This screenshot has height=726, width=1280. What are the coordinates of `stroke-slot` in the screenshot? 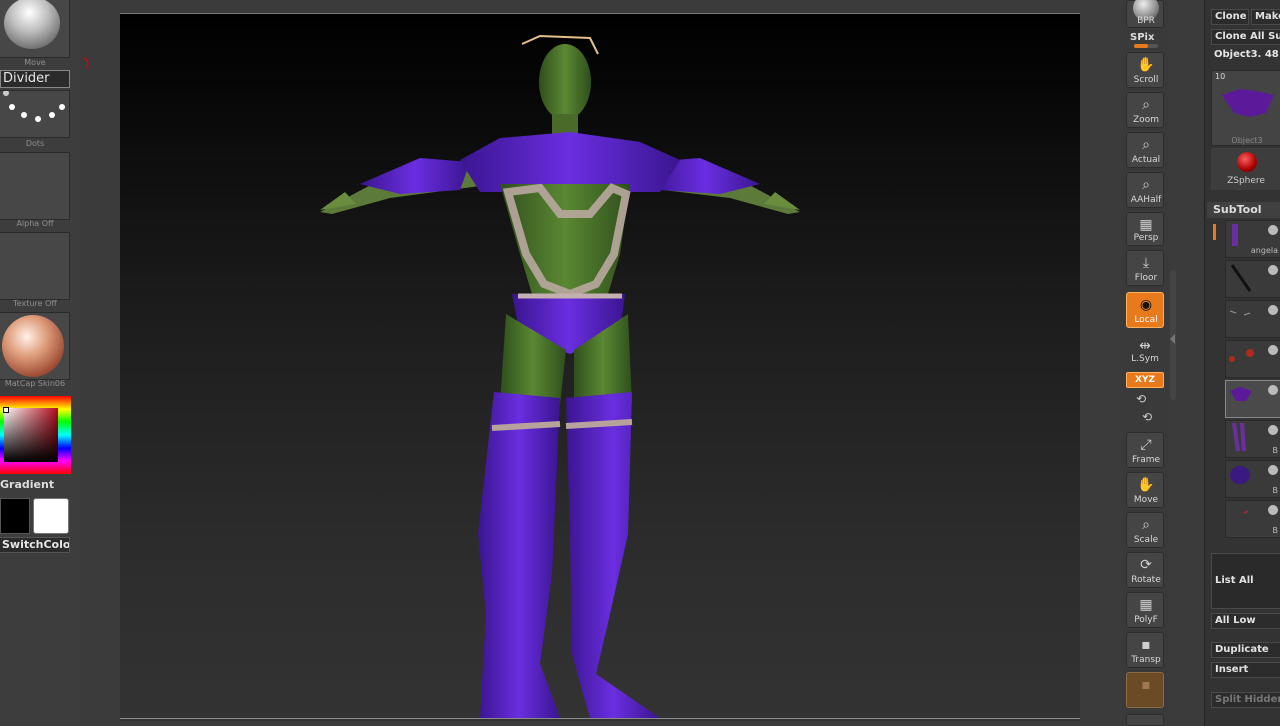 It's located at (35, 114).